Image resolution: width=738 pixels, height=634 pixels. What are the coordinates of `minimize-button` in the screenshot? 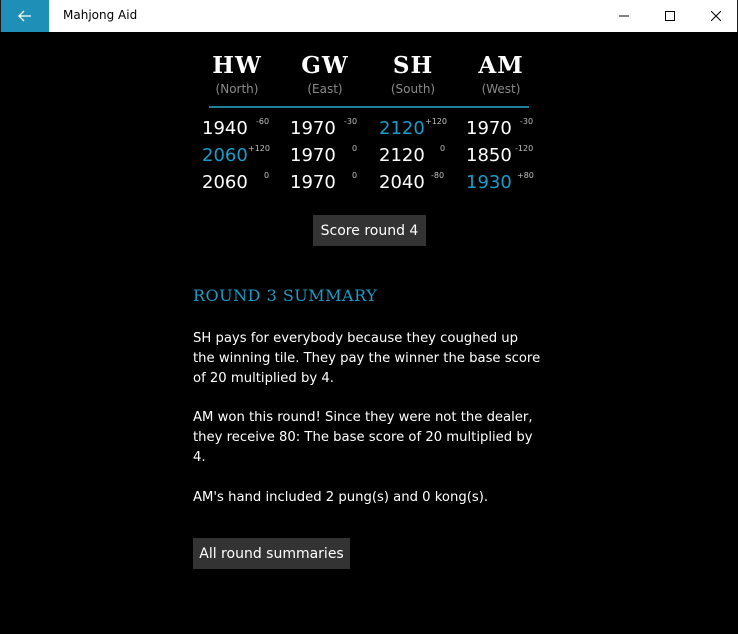 It's located at (624, 16).